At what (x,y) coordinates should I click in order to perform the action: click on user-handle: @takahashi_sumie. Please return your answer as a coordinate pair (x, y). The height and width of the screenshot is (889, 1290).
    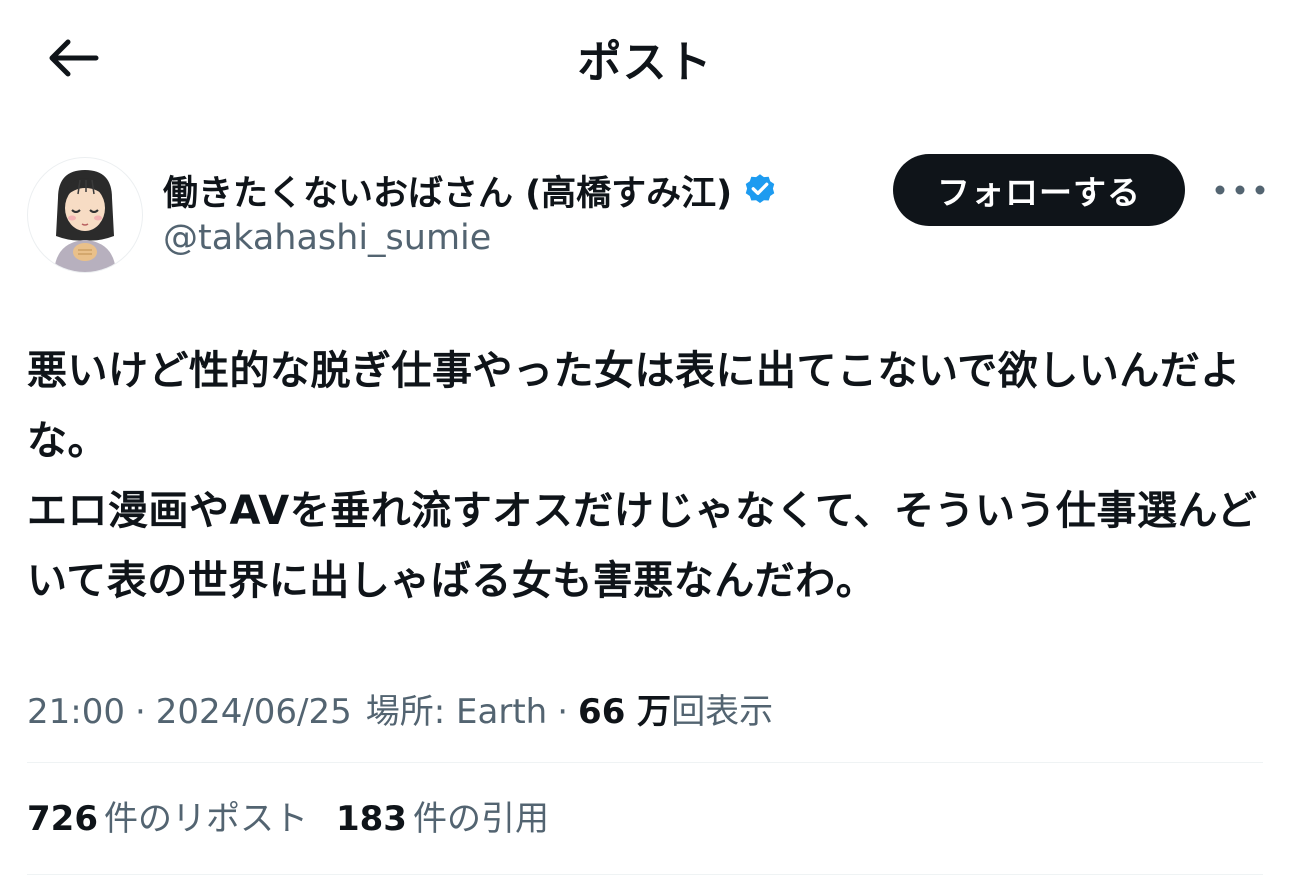
    Looking at the image, I should click on (327, 238).